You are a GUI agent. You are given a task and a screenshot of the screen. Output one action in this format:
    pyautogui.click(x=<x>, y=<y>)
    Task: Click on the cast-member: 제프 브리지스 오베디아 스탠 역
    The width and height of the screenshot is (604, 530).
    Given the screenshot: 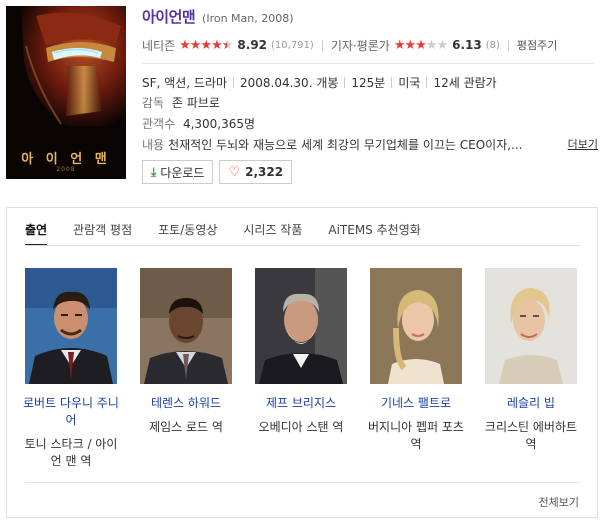 What is the action you would take?
    pyautogui.click(x=301, y=352)
    